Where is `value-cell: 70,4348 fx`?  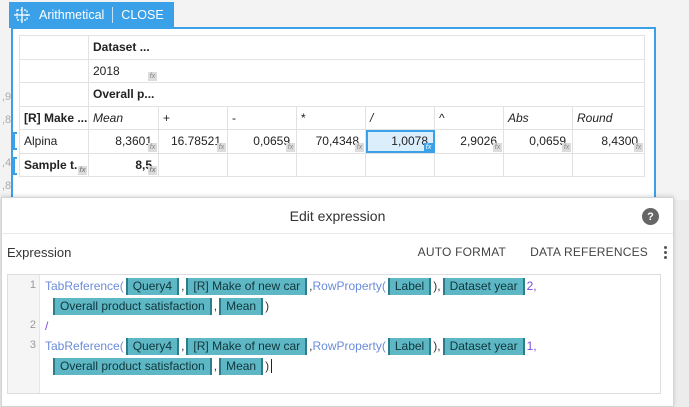
value-cell: 70,4348 fx is located at coordinates (331, 141).